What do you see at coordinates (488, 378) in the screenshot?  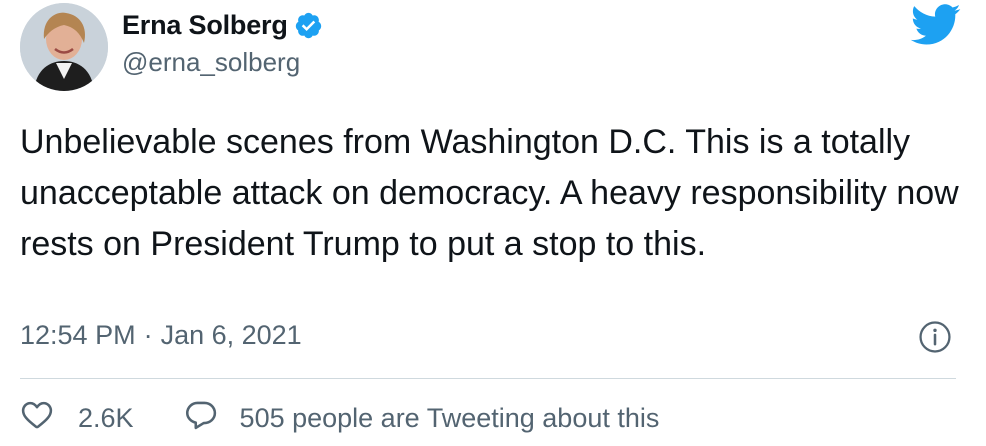 I see `divider` at bounding box center [488, 378].